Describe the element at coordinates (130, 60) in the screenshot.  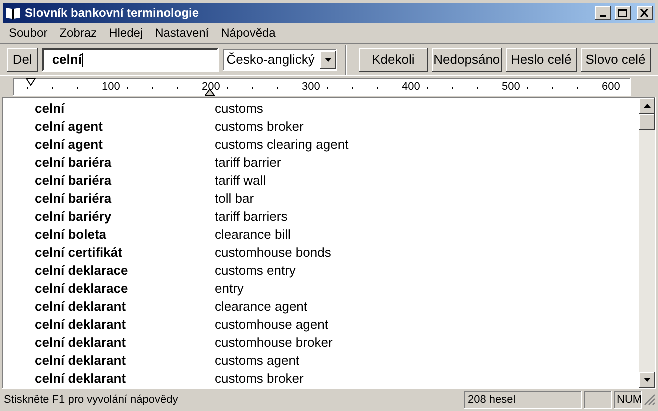
I see `search-field: celní` at that location.